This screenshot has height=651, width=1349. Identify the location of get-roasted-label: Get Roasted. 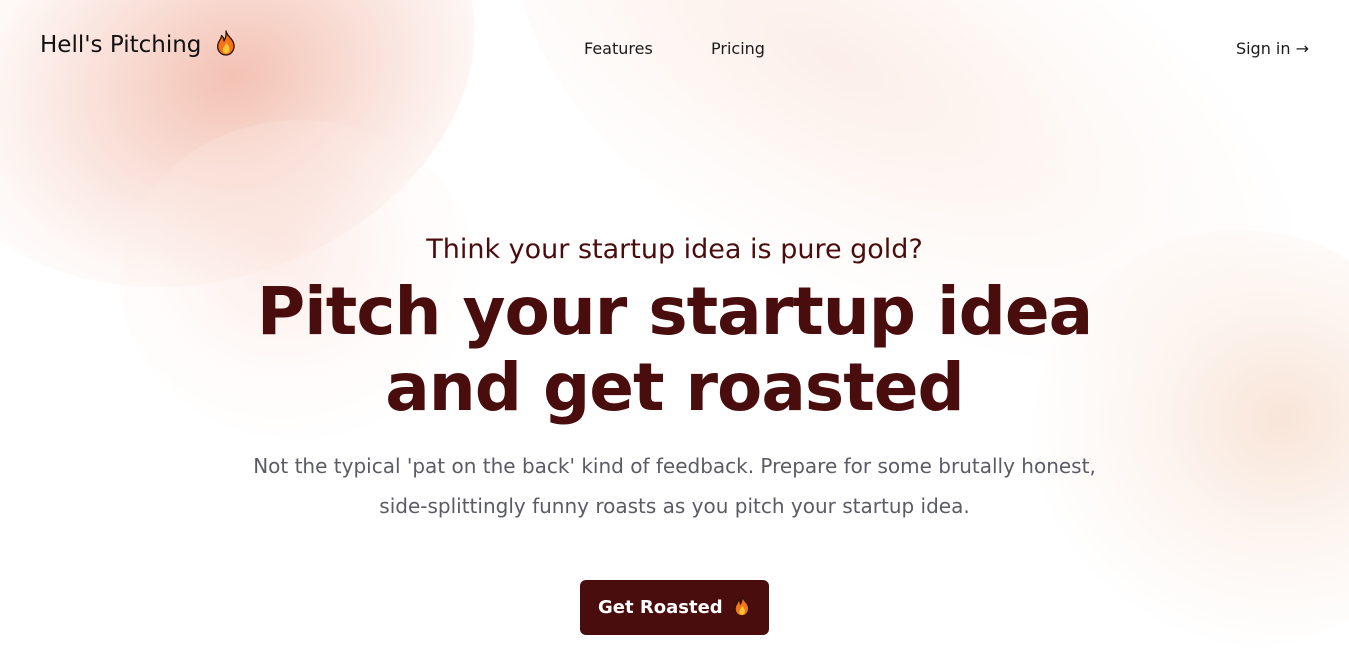
(660, 607).